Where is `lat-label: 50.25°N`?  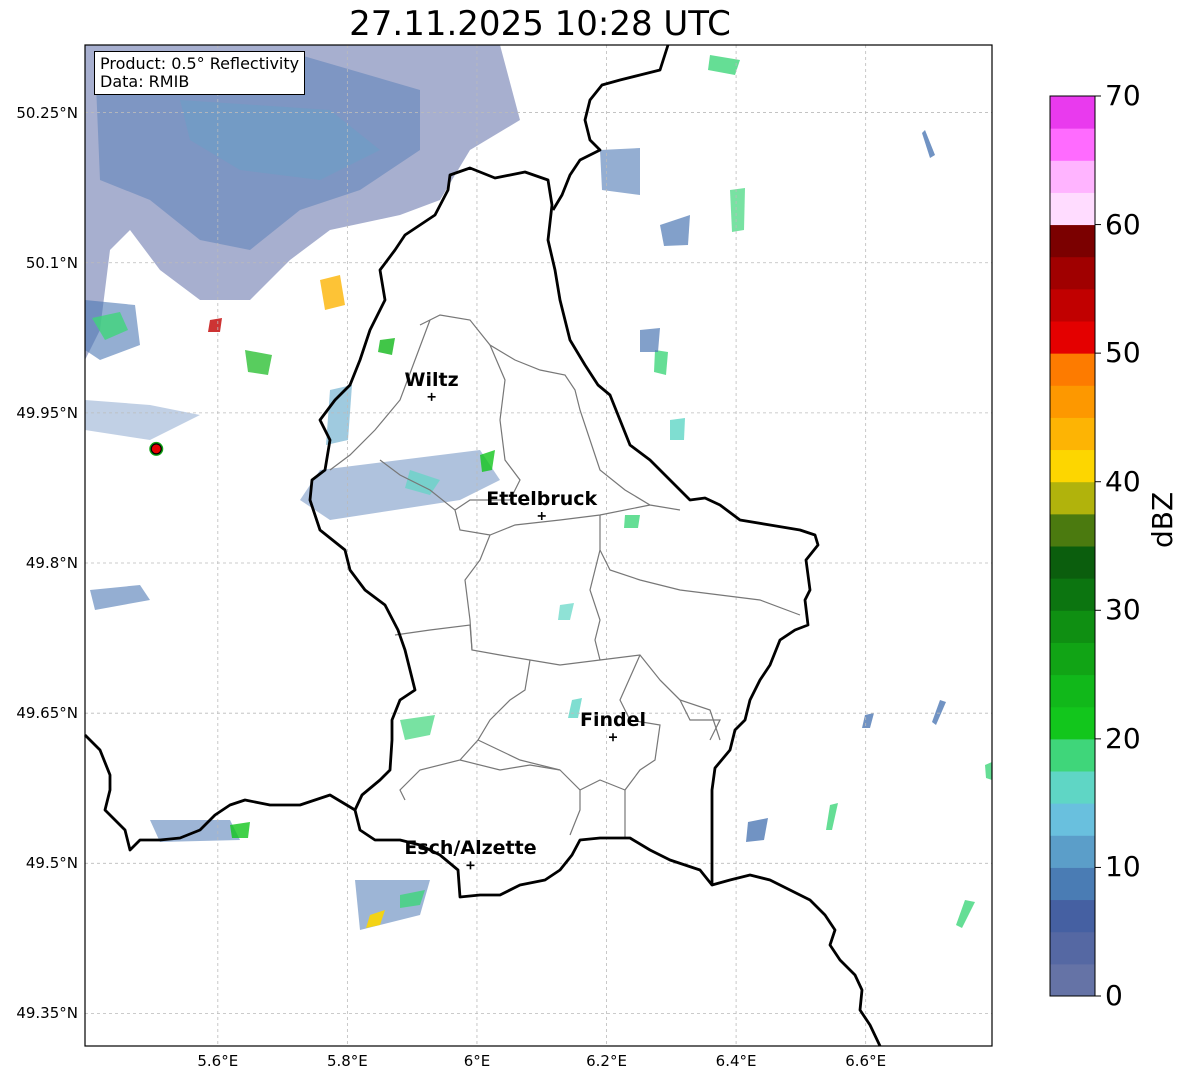 lat-label: 50.25°N is located at coordinates (47, 112).